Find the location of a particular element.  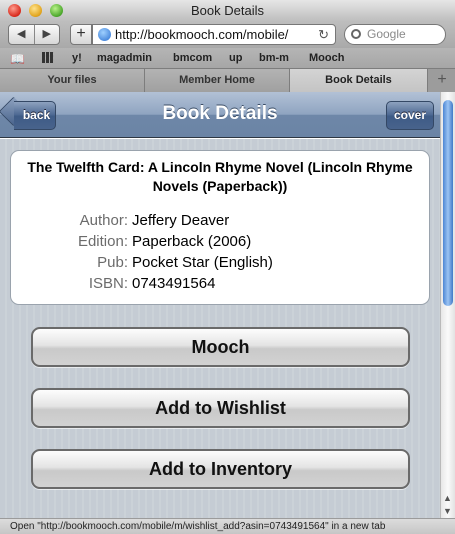

cover-button: cover is located at coordinates (410, 115).